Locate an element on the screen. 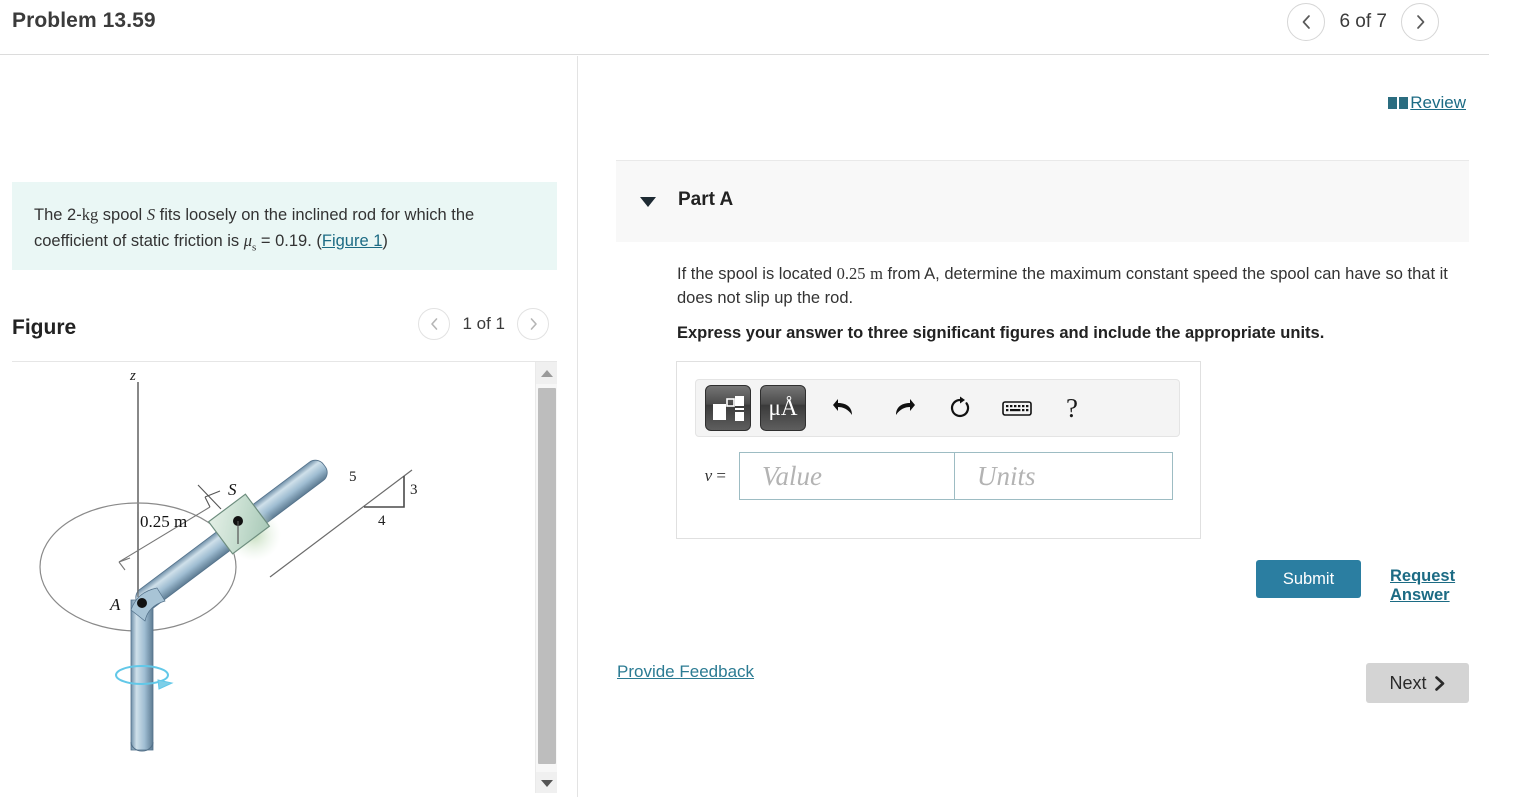 This screenshot has height=797, width=1515. S-leader-arrow is located at coordinates (212, 499).